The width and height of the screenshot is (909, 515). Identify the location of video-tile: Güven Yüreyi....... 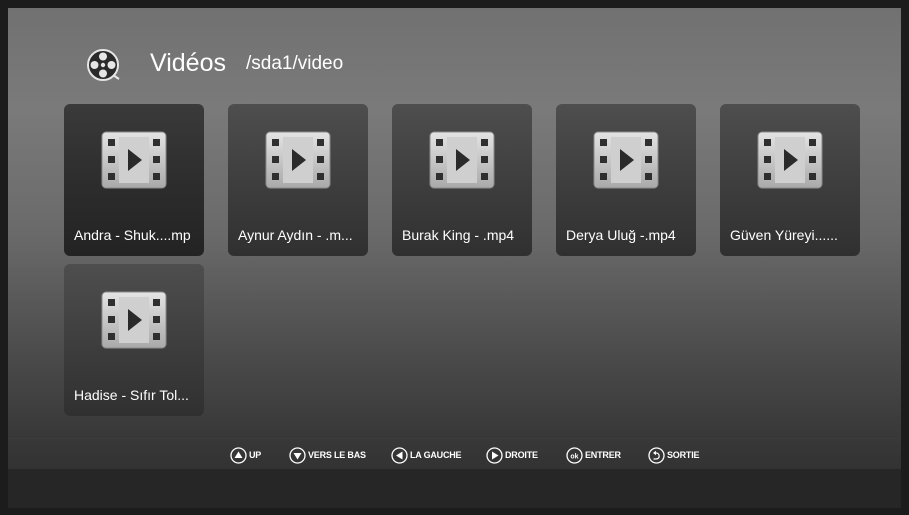
(790, 180).